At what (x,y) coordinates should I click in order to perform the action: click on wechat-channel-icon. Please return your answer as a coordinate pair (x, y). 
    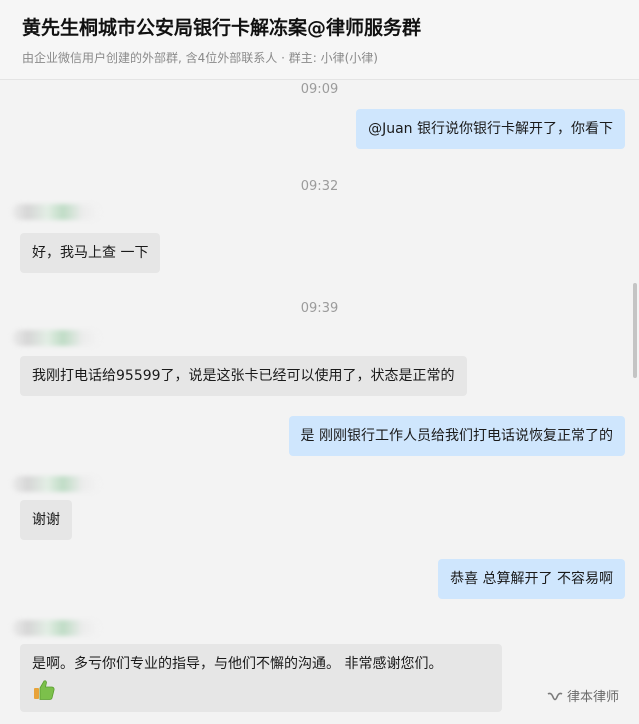
    Looking at the image, I should click on (555, 698).